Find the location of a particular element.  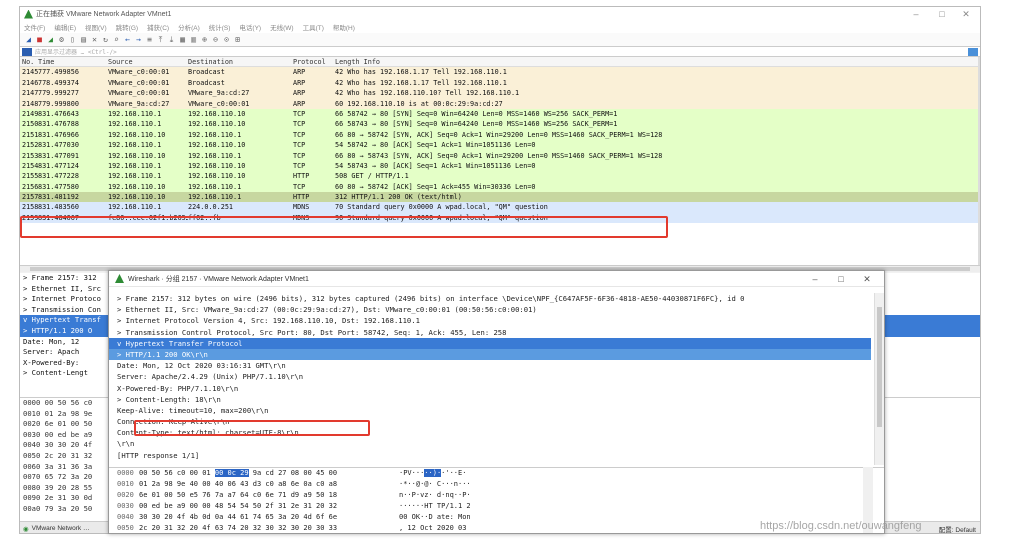

column-header-protocol: Protocol is located at coordinates (314, 61).